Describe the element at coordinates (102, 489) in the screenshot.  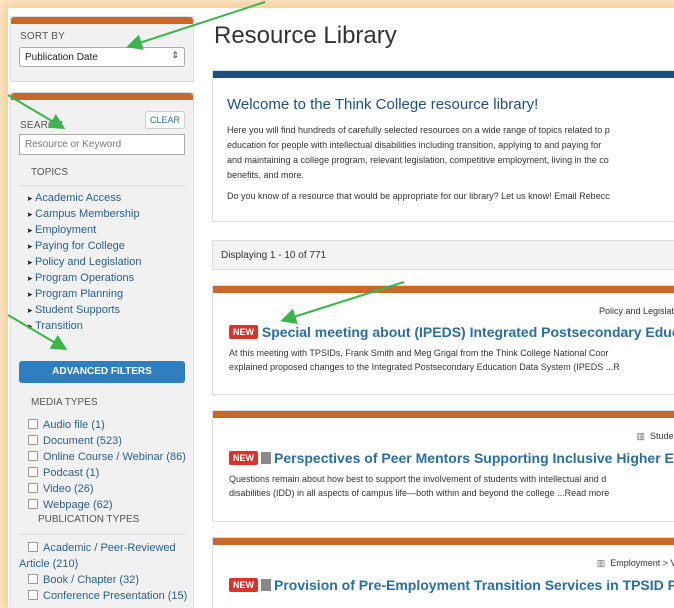
I see `media-video-checkbox: Video (26)` at that location.